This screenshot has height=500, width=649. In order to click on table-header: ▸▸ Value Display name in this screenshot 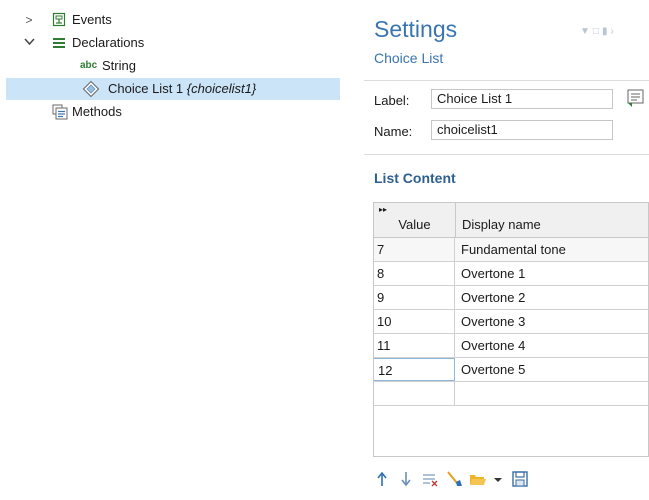, I will do `click(511, 220)`.